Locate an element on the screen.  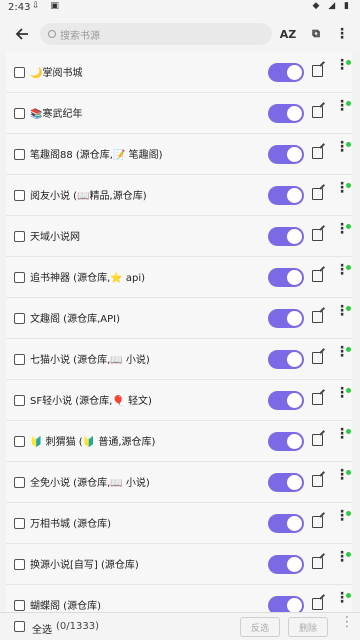
back-arrow-icon is located at coordinates (22, 34).